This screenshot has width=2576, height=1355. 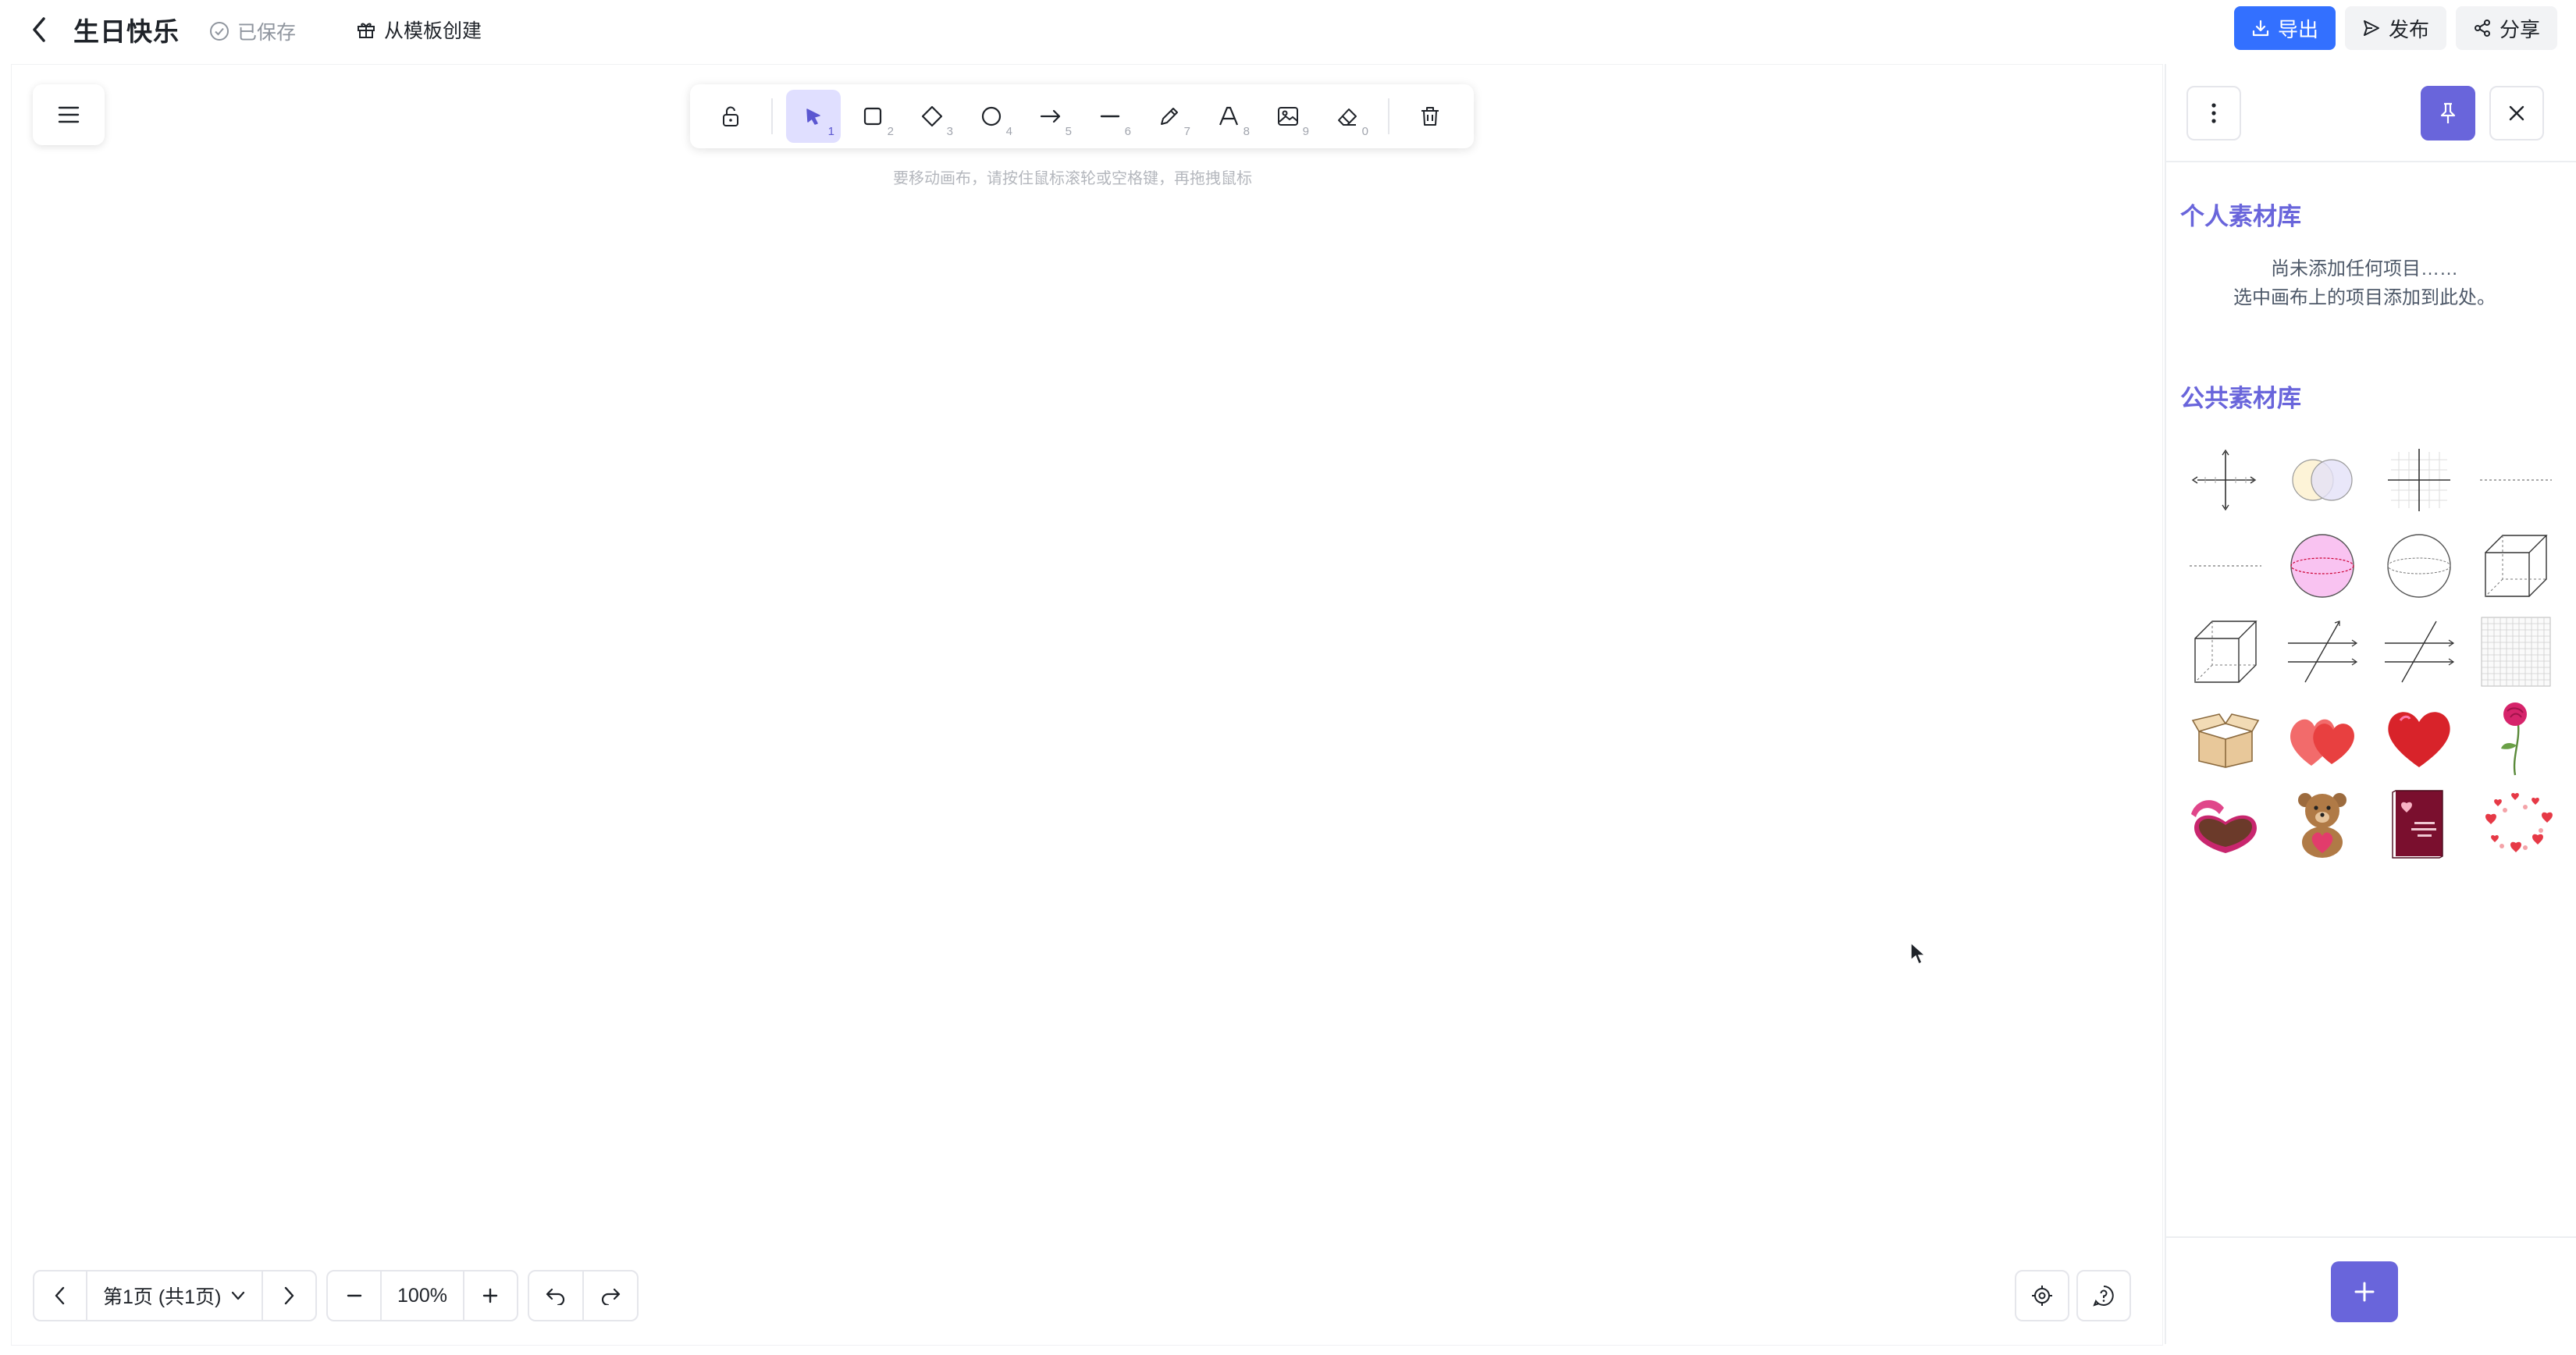 I want to click on text-icon, so click(x=1229, y=116).